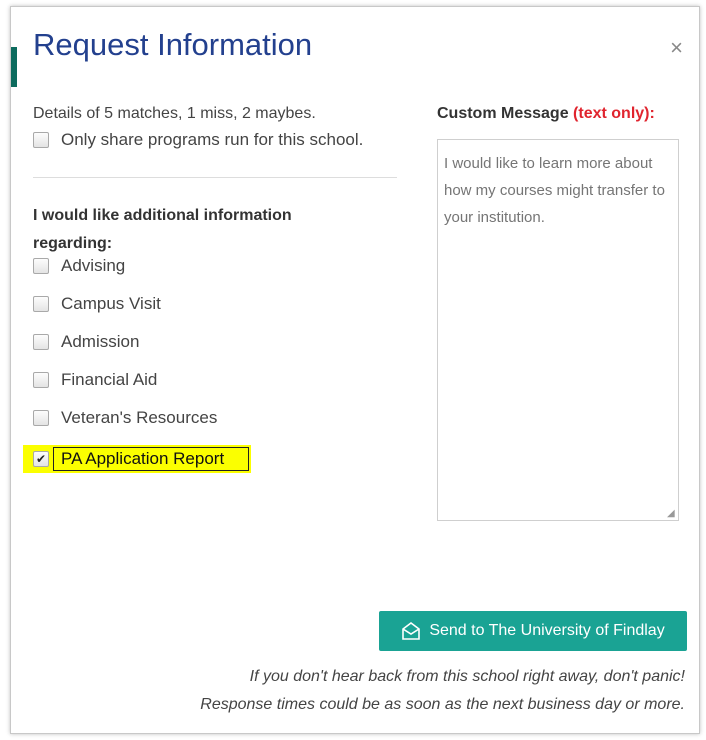 The height and width of the screenshot is (740, 706). What do you see at coordinates (547, 630) in the screenshot?
I see `send-button-label: Send to The University of Findlay` at bounding box center [547, 630].